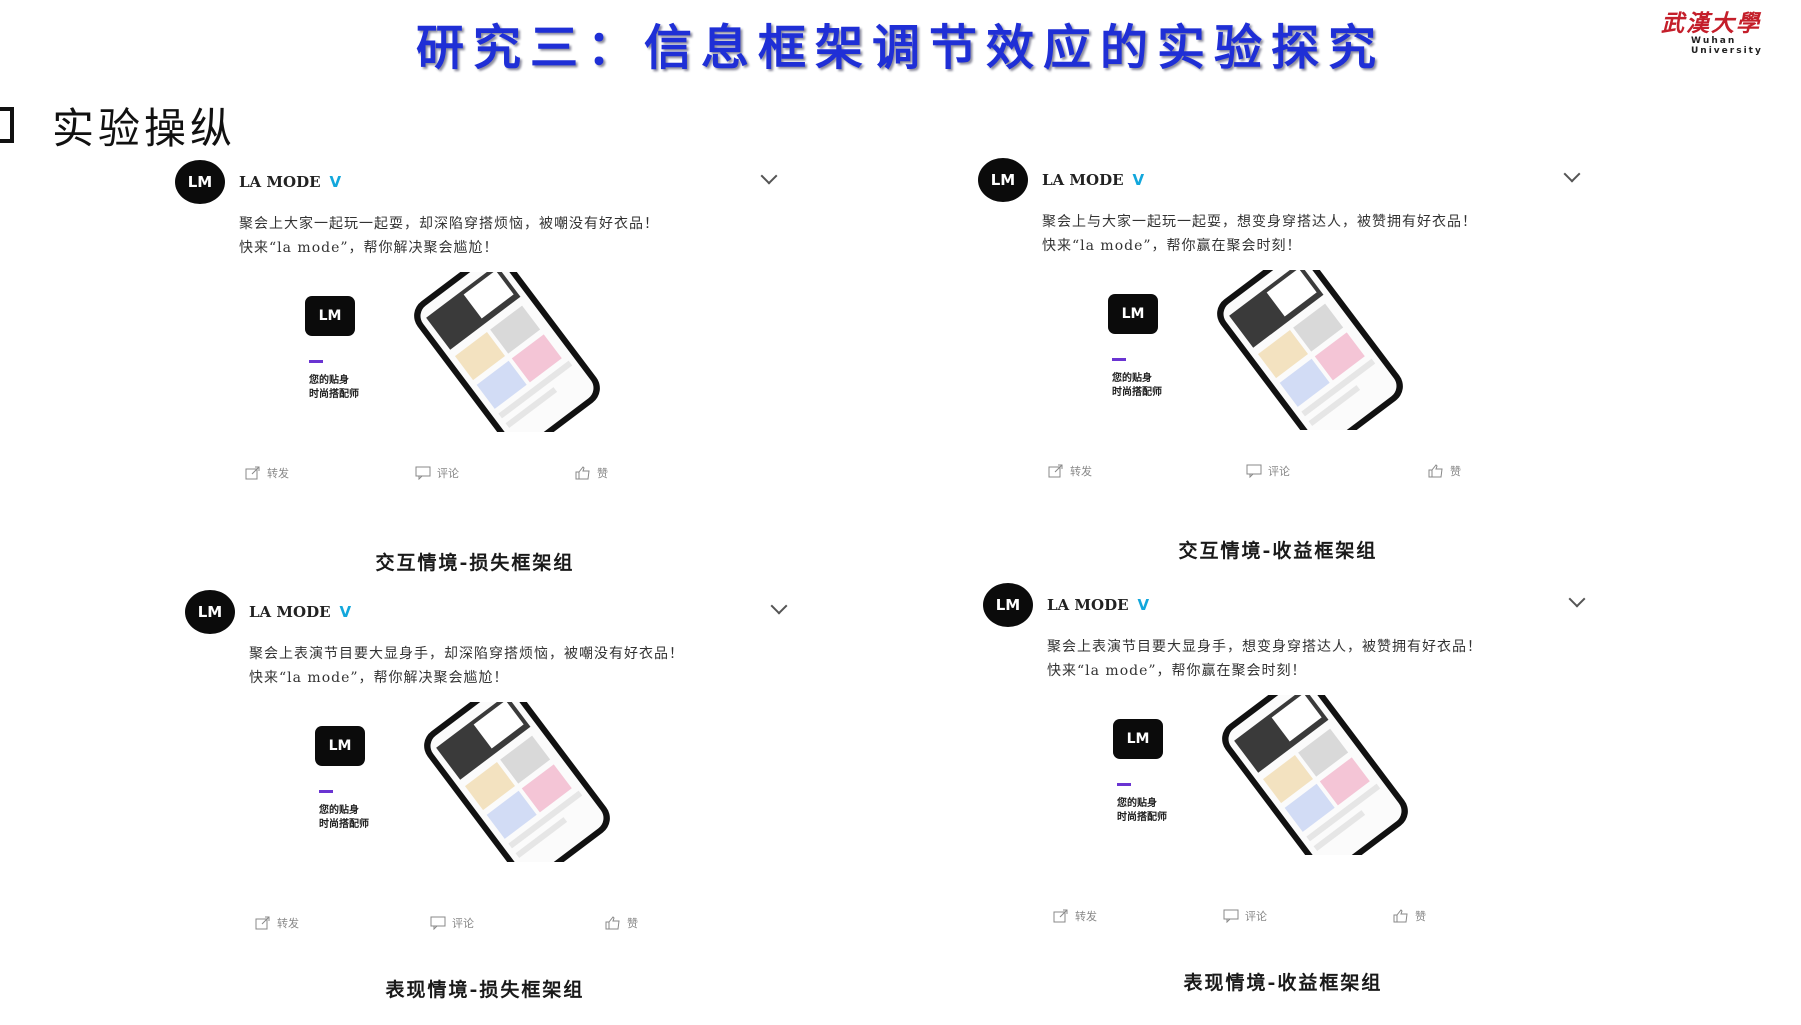 The height and width of the screenshot is (1025, 1801). What do you see at coordinates (1259, 222) in the screenshot?
I see `post-text-line-1: 聚会上与大家一起玩一起耍，想变身穿搭达人，被赞拥有好衣品！` at bounding box center [1259, 222].